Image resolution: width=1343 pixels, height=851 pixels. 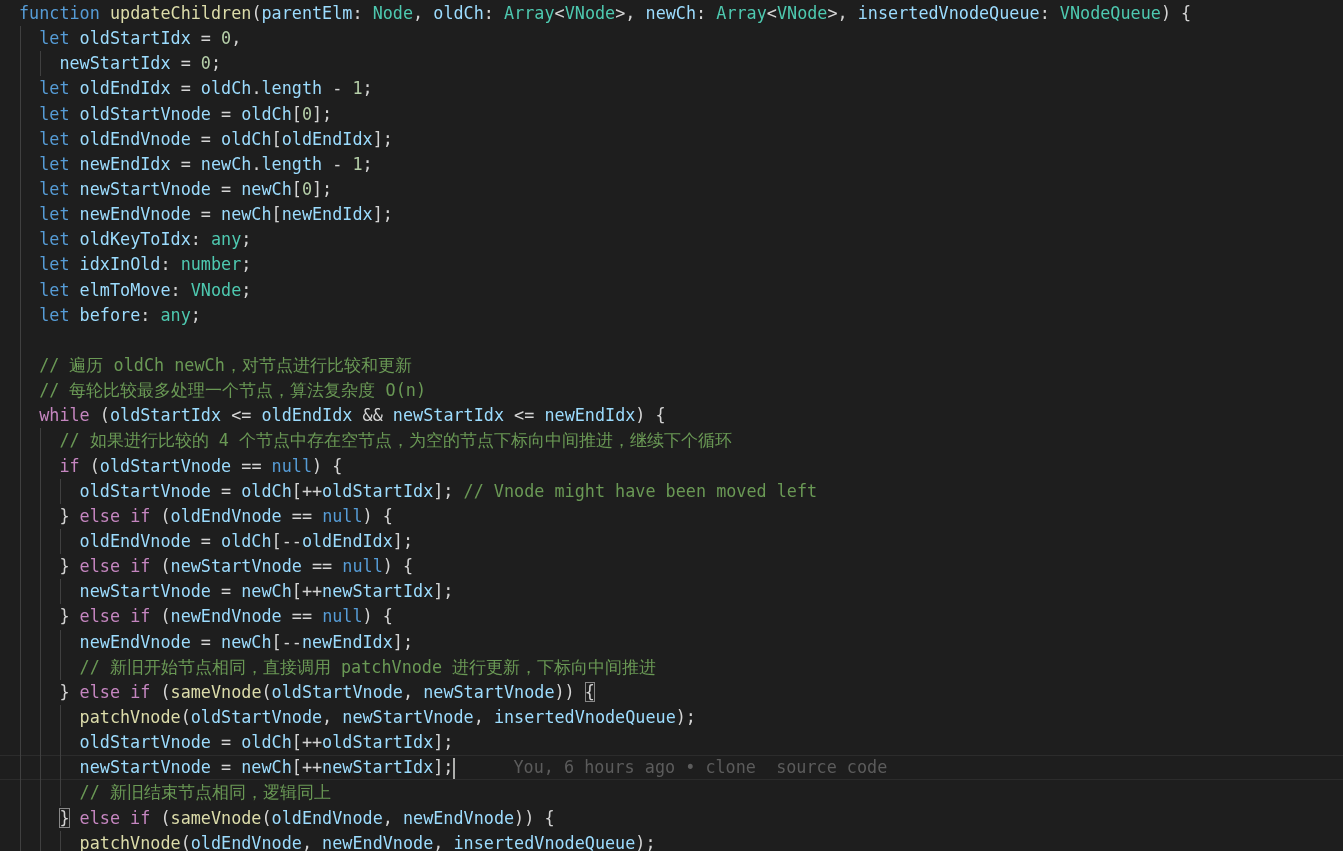 What do you see at coordinates (246, 541) in the screenshot?
I see `code-line: oldEndVnode = oldCh[--oldEndIdx];` at bounding box center [246, 541].